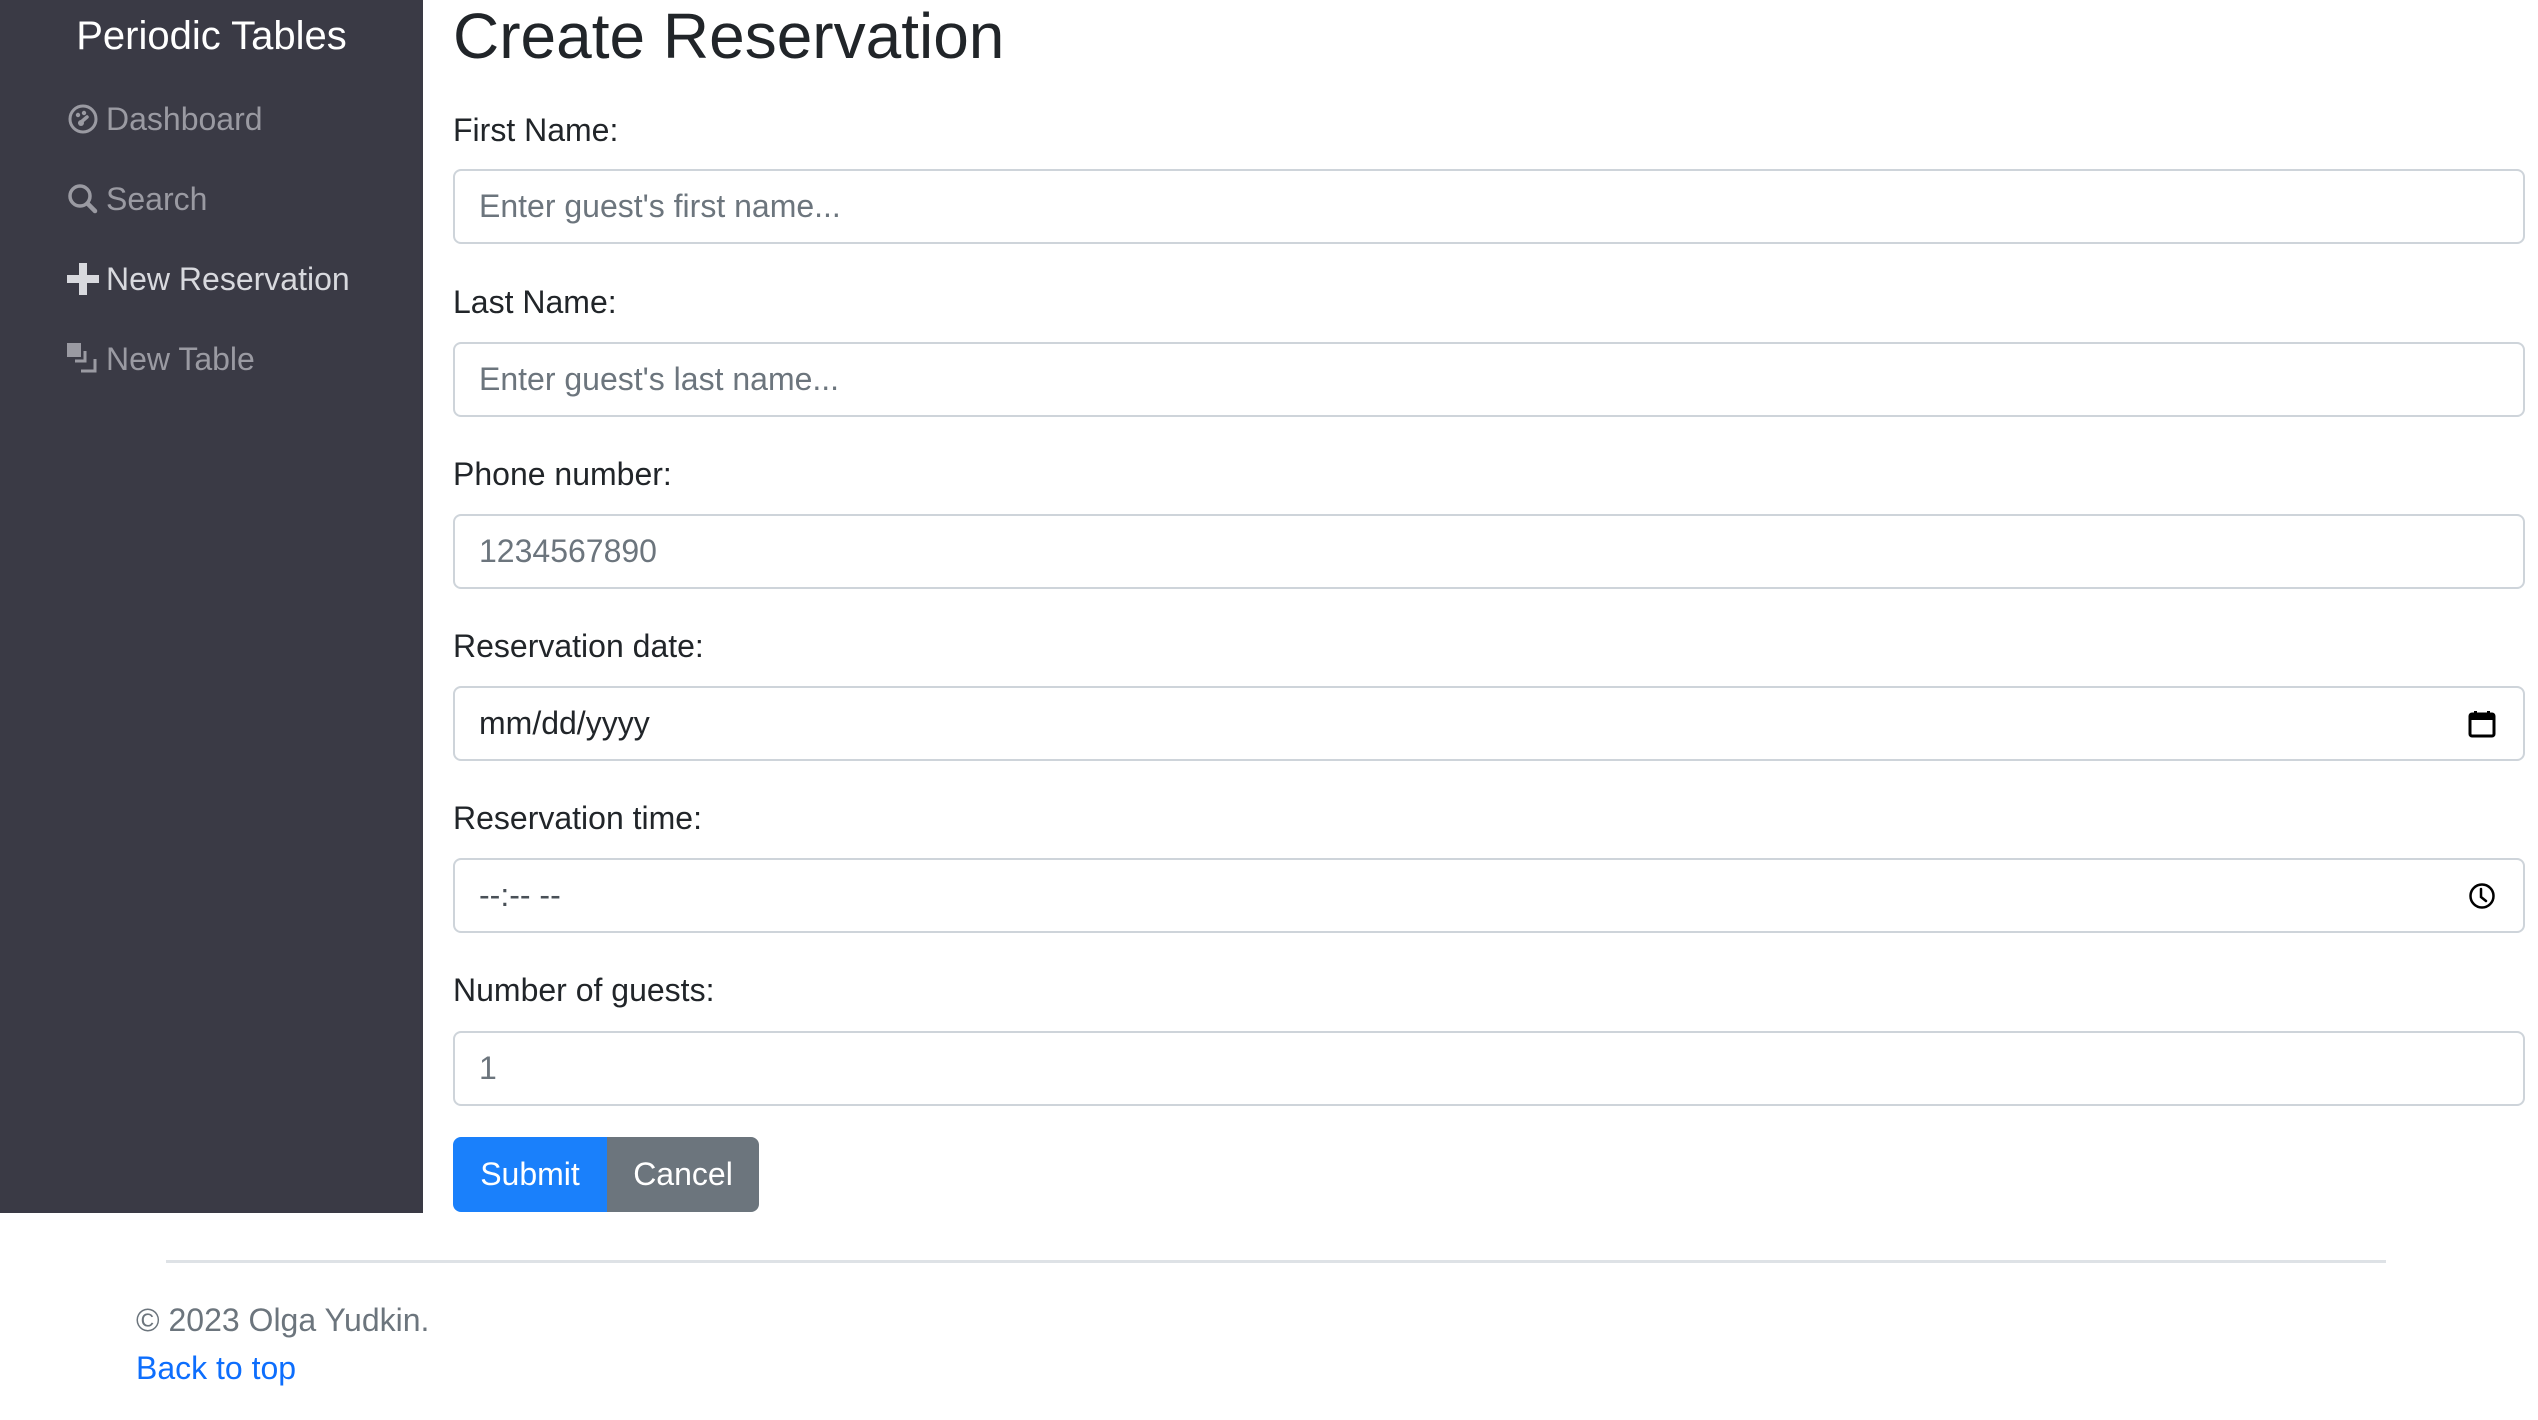 The height and width of the screenshot is (1420, 2538). What do you see at coordinates (535, 302) in the screenshot?
I see `last-name-label: Last Name:` at bounding box center [535, 302].